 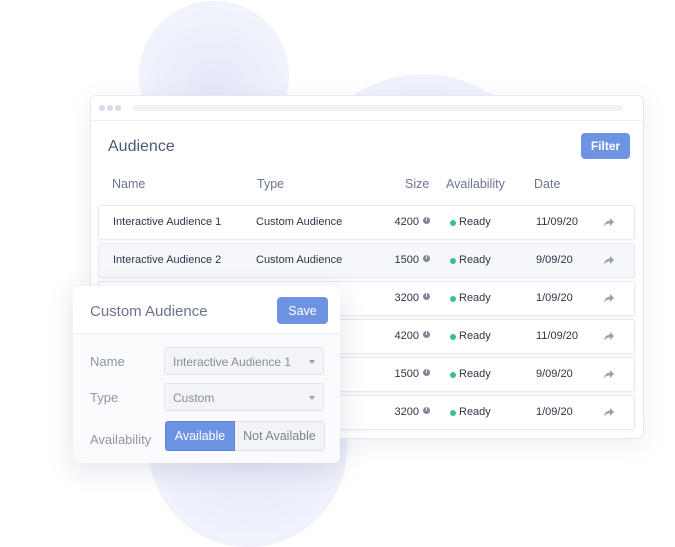 What do you see at coordinates (475, 184) in the screenshot?
I see `column-header-availability: Availability` at bounding box center [475, 184].